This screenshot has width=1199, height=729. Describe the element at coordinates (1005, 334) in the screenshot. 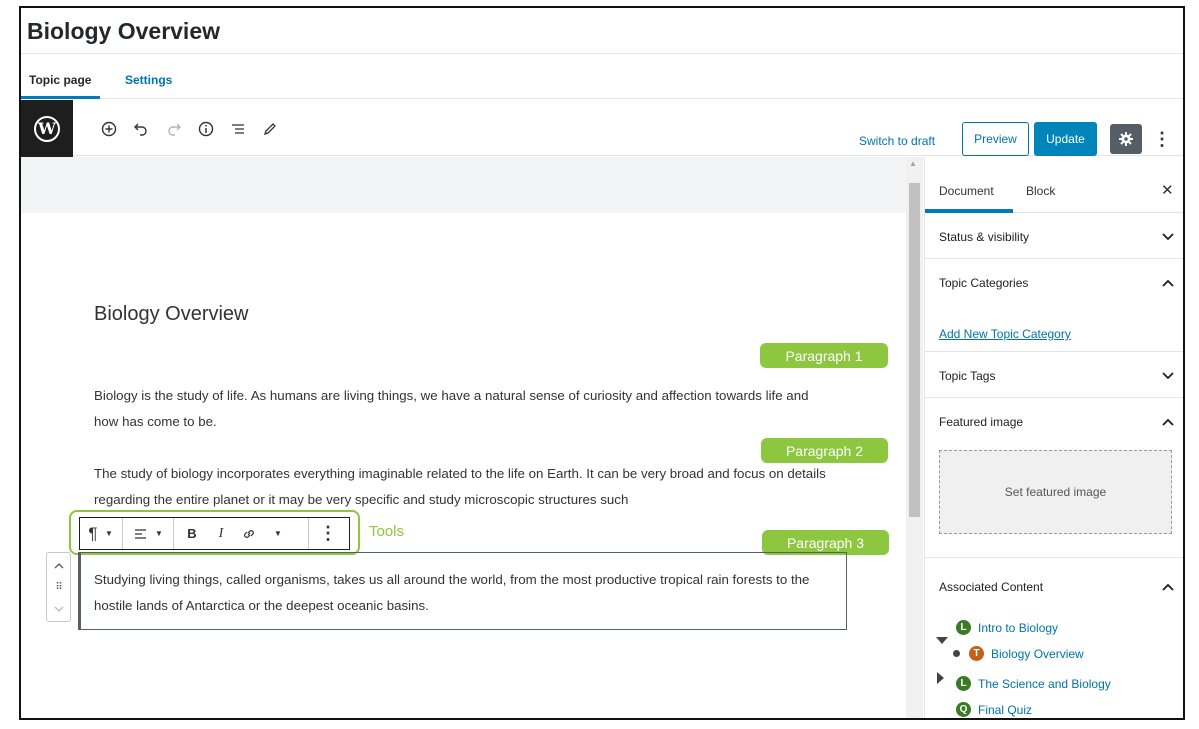

I see `add-topic-category-link: Add New Topic Category` at that location.